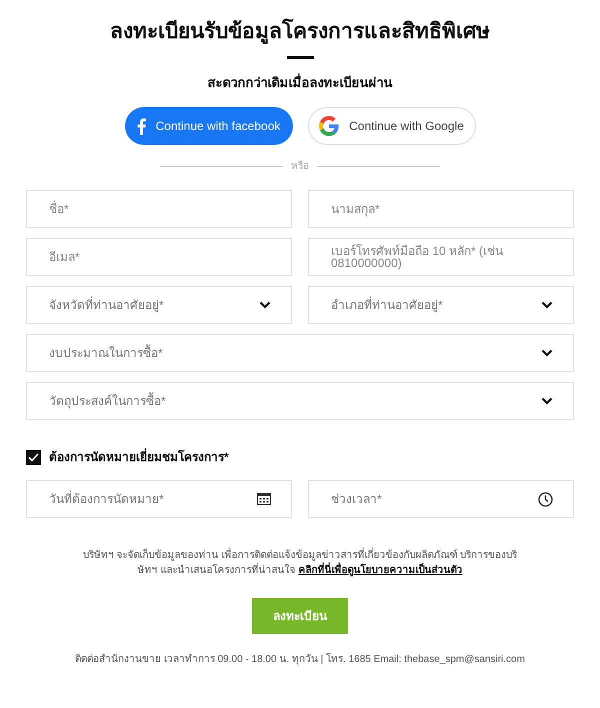 This screenshot has width=600, height=708. Describe the element at coordinates (159, 499) in the screenshot. I see `date-field: วันที่ต้องการนัดหมาย*` at that location.